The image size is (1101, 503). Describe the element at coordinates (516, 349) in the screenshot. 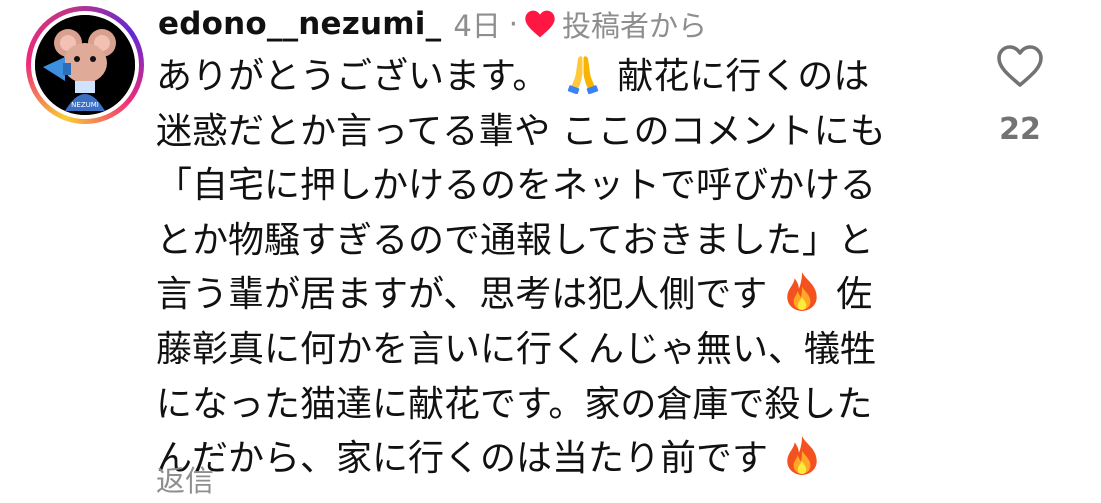

I see `comment-line-text: 藤彰真に何かを言いに行くんじゃ無い、犠牲` at that location.